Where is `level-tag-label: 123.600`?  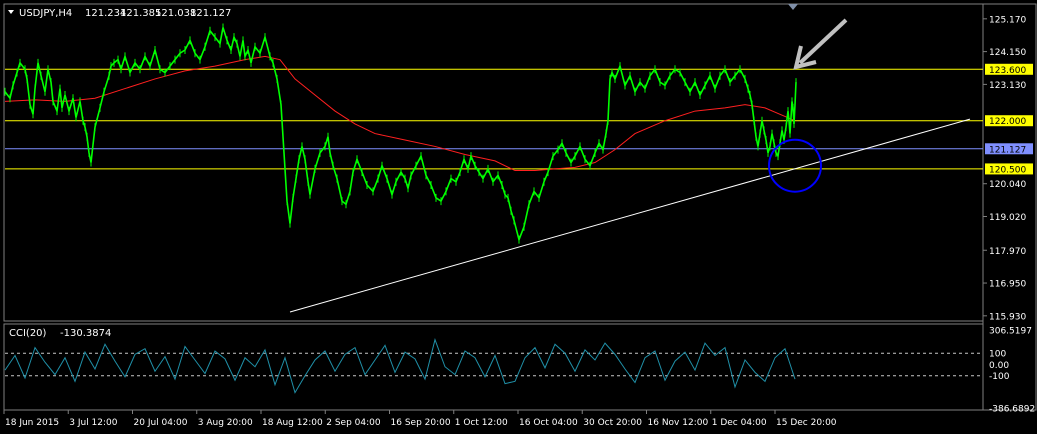
level-tag-label: 123.600 is located at coordinates (1007, 71).